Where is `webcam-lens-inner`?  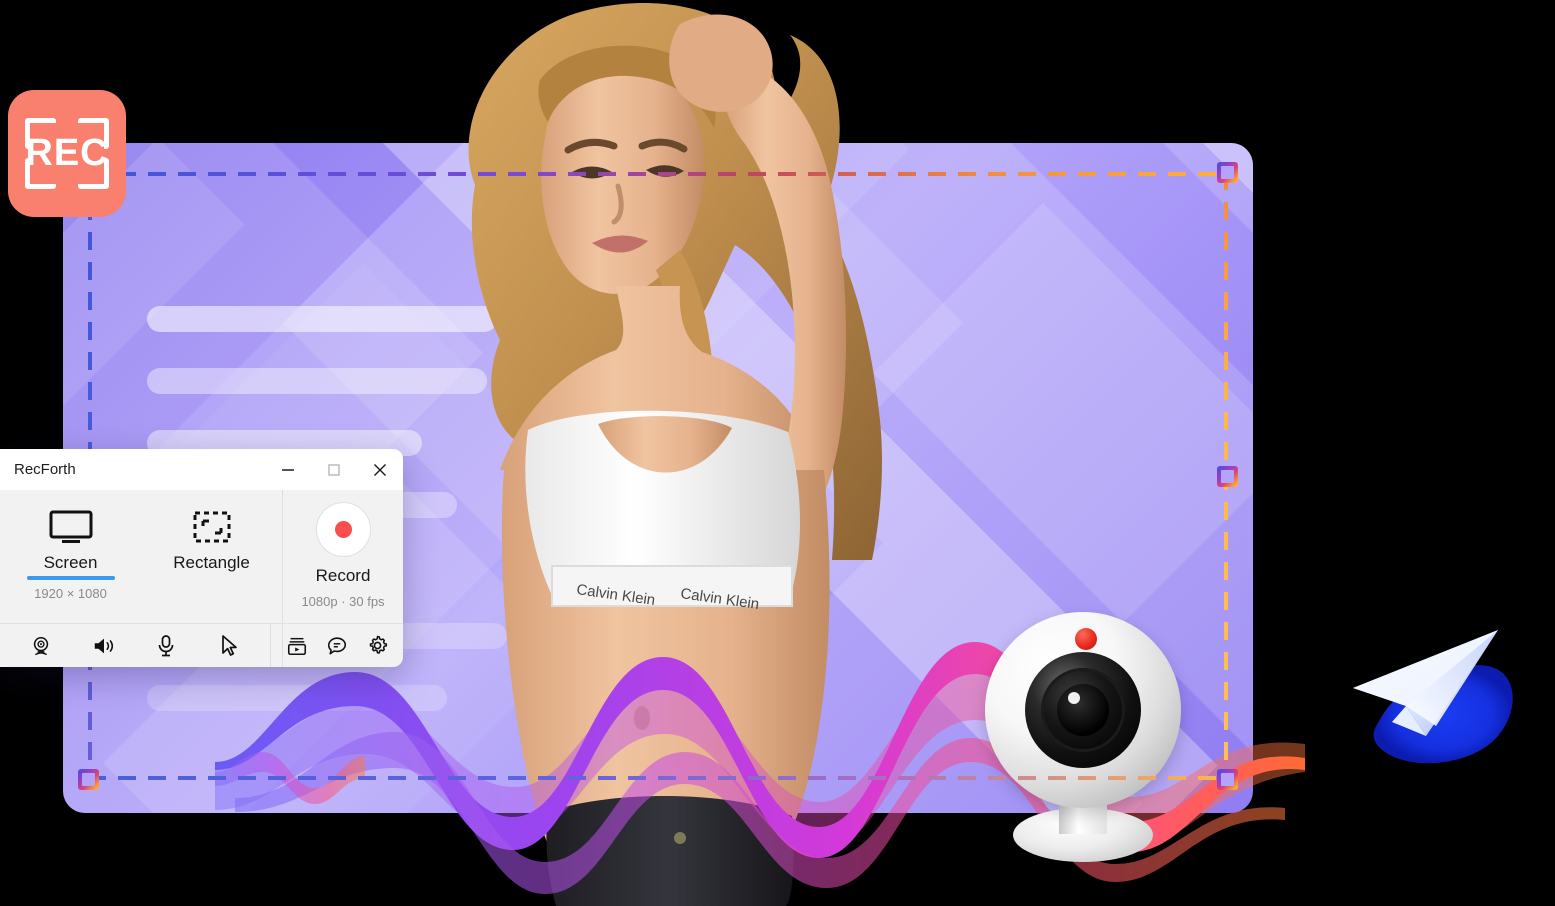
webcam-lens-inner is located at coordinates (1083, 710).